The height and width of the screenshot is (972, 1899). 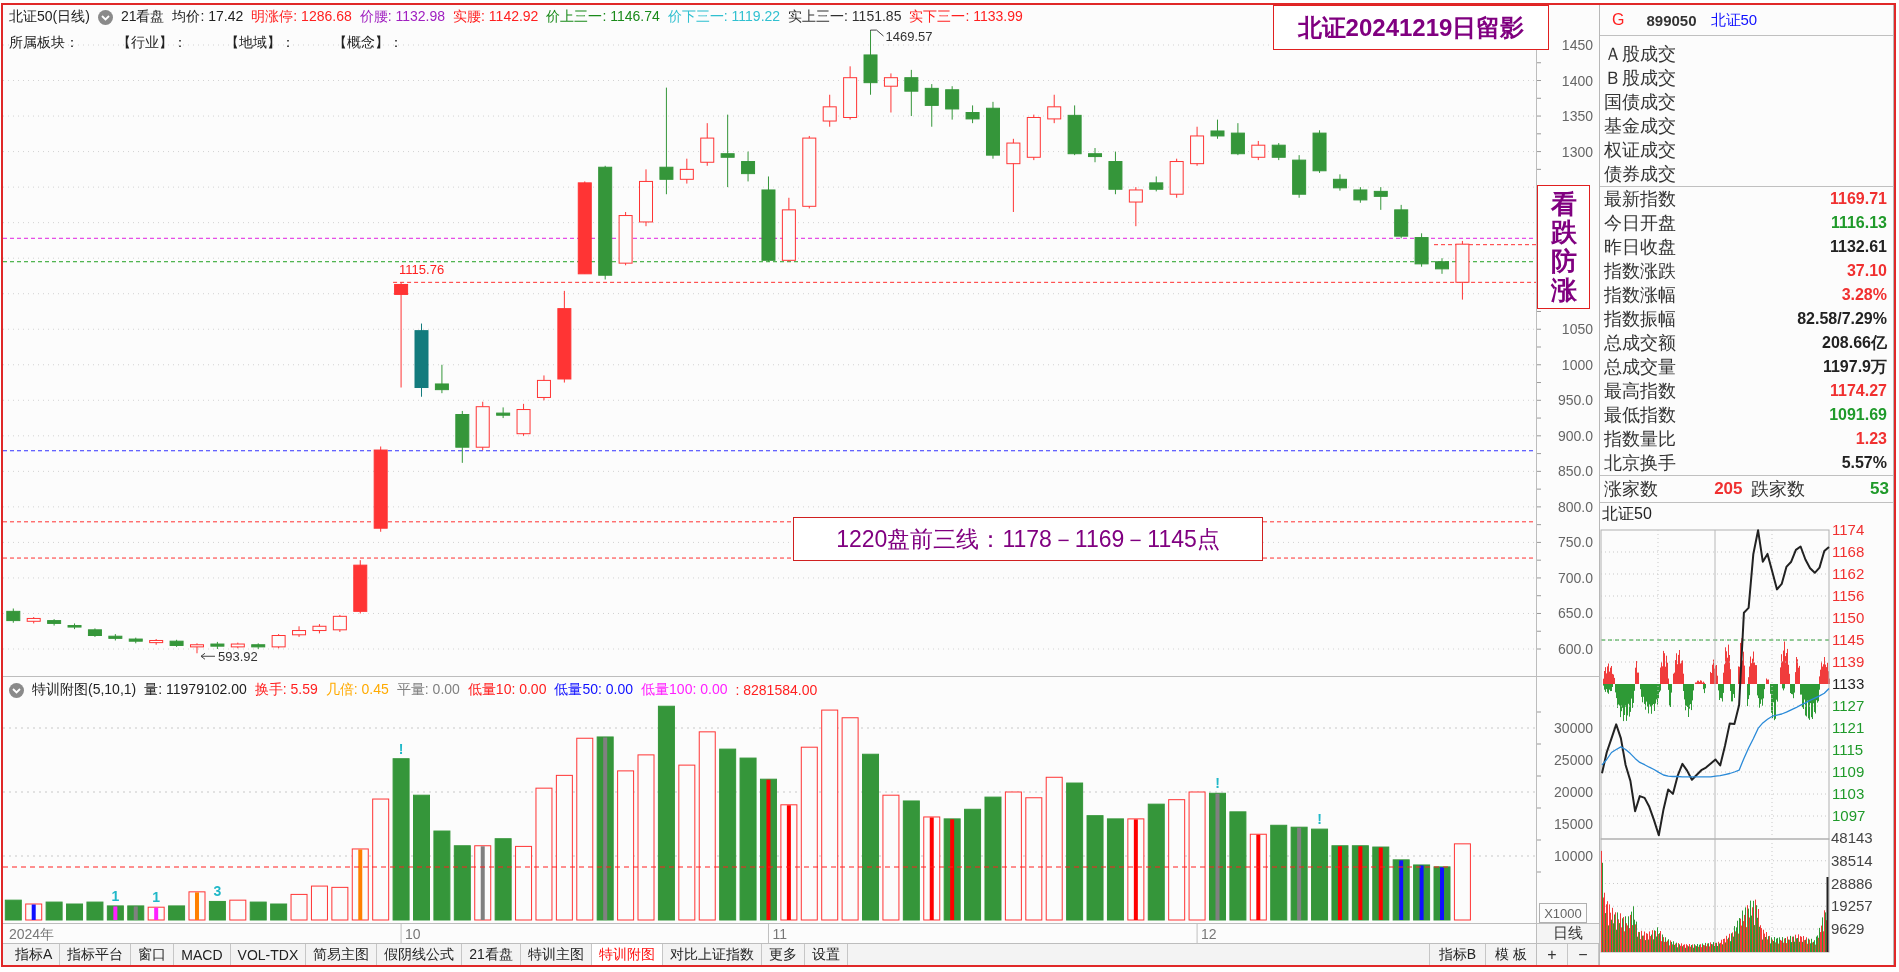 I want to click on date-label: 12, so click(x=1209, y=934).